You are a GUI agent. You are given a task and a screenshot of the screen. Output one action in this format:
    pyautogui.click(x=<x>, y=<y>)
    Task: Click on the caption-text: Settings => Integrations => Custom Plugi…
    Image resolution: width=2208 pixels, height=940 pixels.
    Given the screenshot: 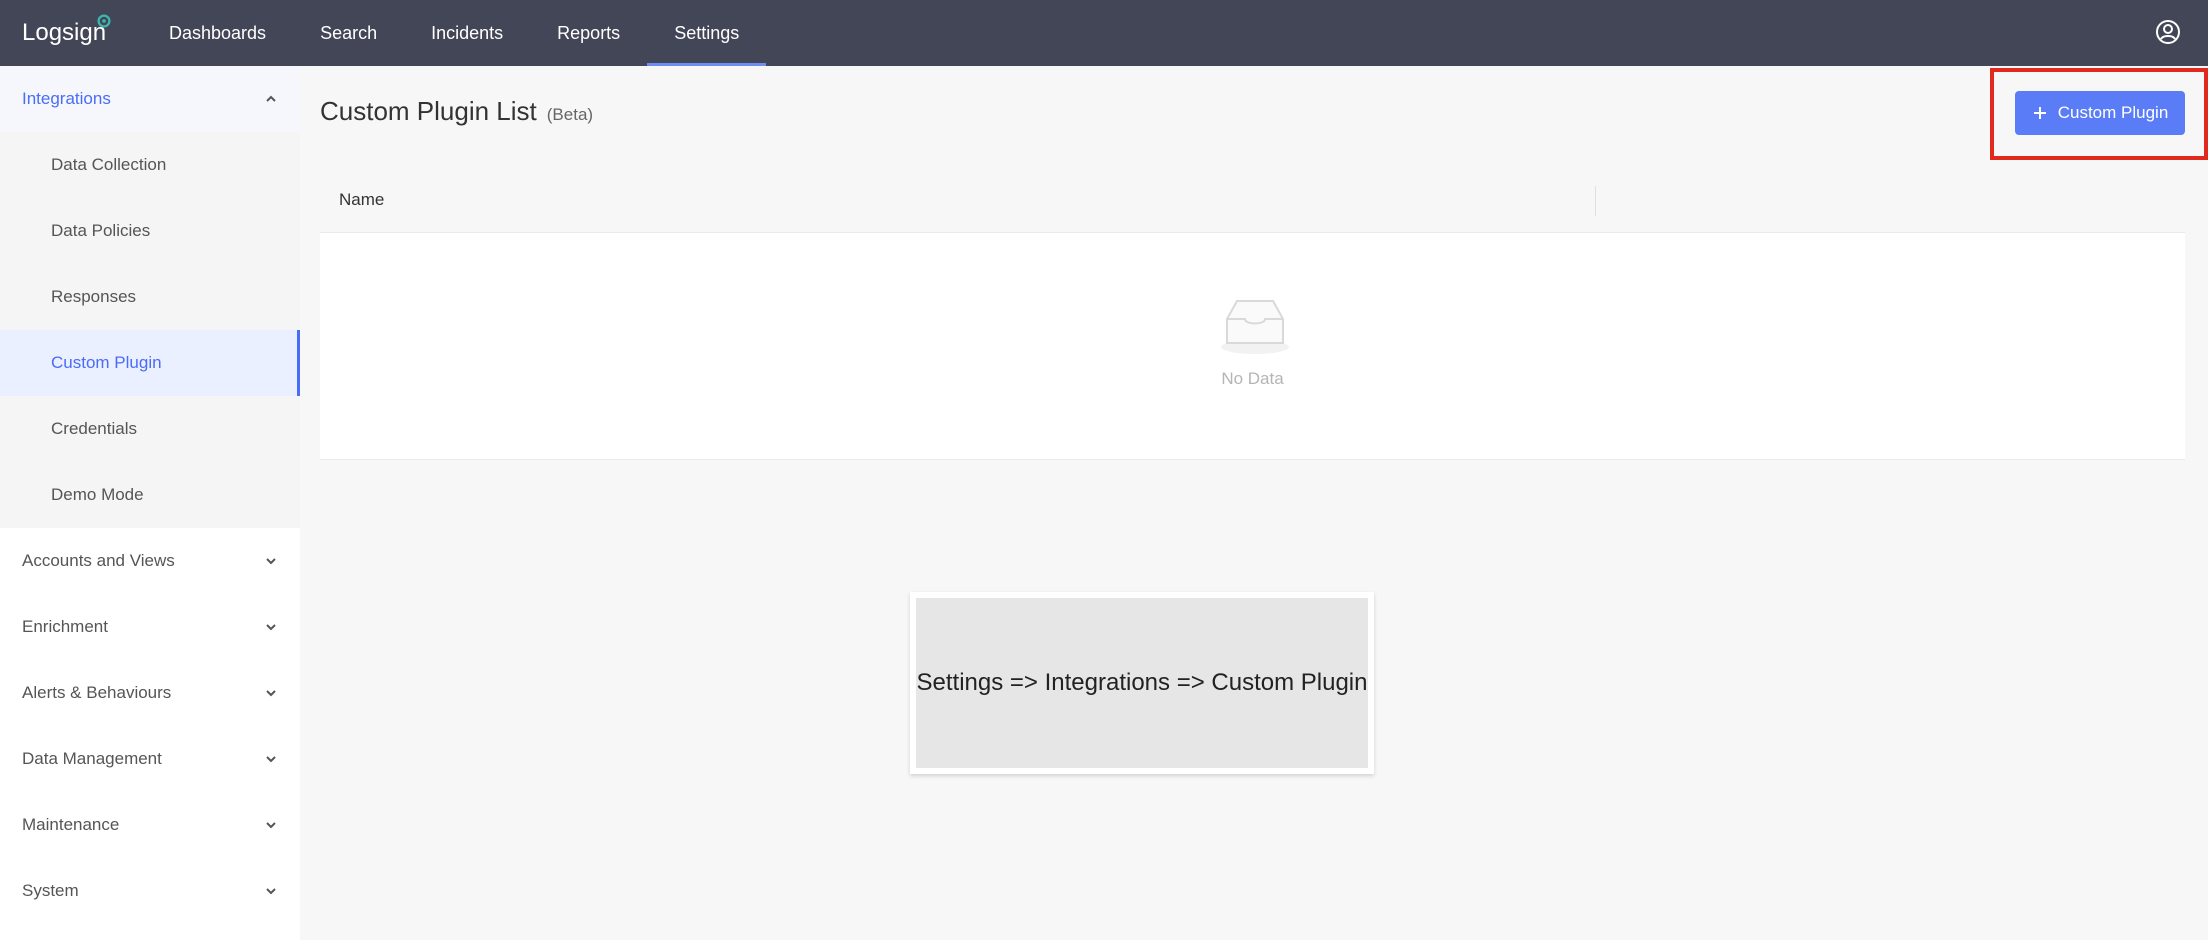 What is the action you would take?
    pyautogui.click(x=1142, y=683)
    